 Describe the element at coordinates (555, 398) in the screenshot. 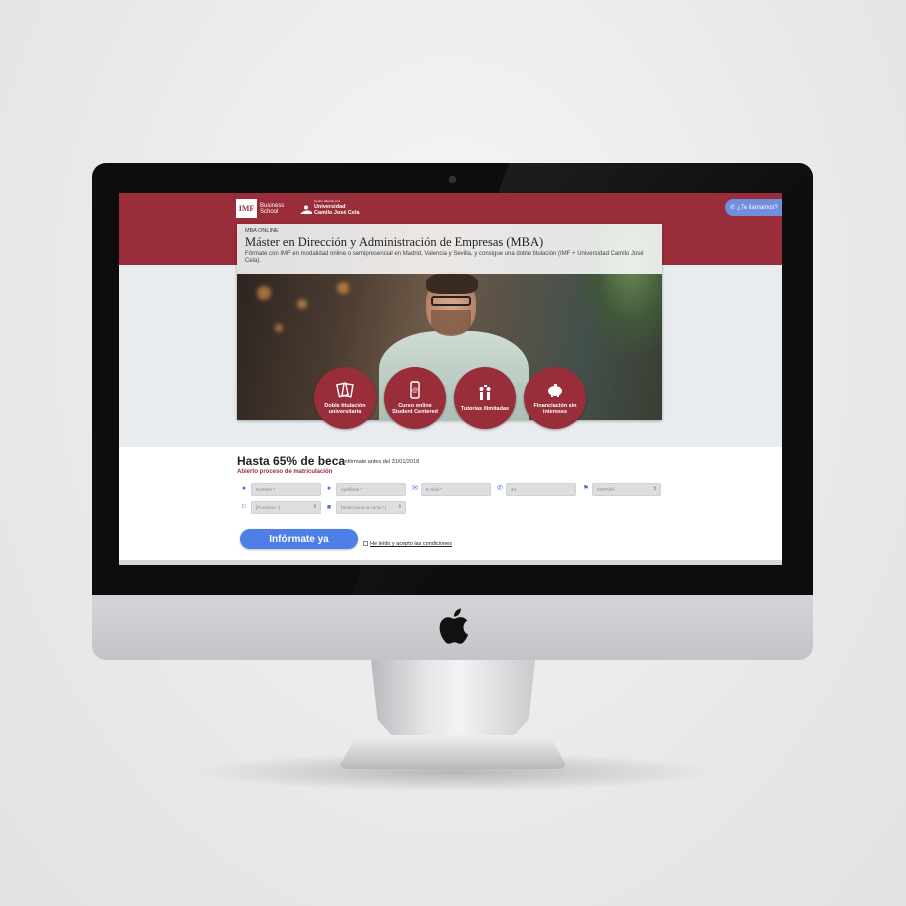

I see `feature-financing: Financiación sin intereses` at that location.